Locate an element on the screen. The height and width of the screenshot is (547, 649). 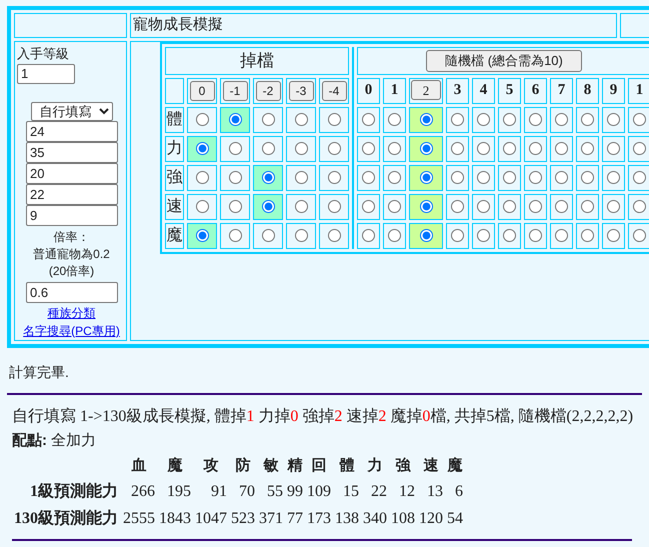
level-input: 1 is located at coordinates (46, 74).